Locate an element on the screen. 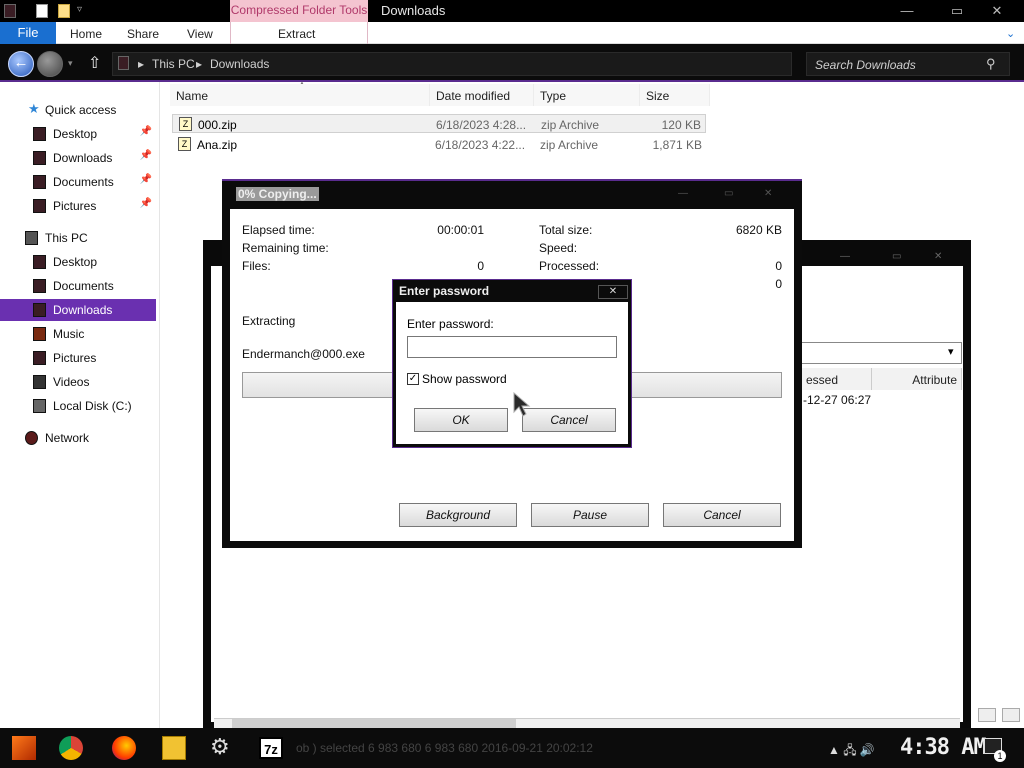 The height and width of the screenshot is (768, 1024). star-icon: ★ is located at coordinates (34, 108).